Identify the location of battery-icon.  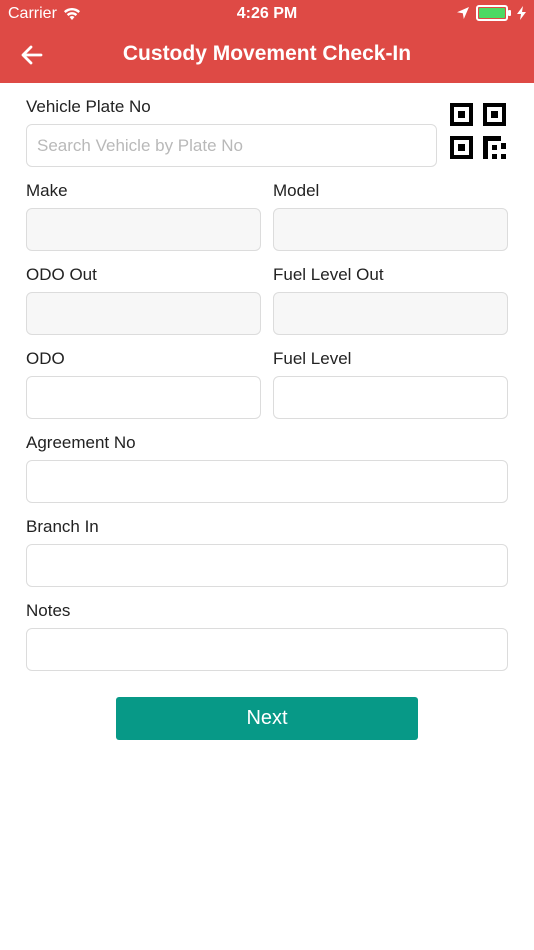
(493, 13).